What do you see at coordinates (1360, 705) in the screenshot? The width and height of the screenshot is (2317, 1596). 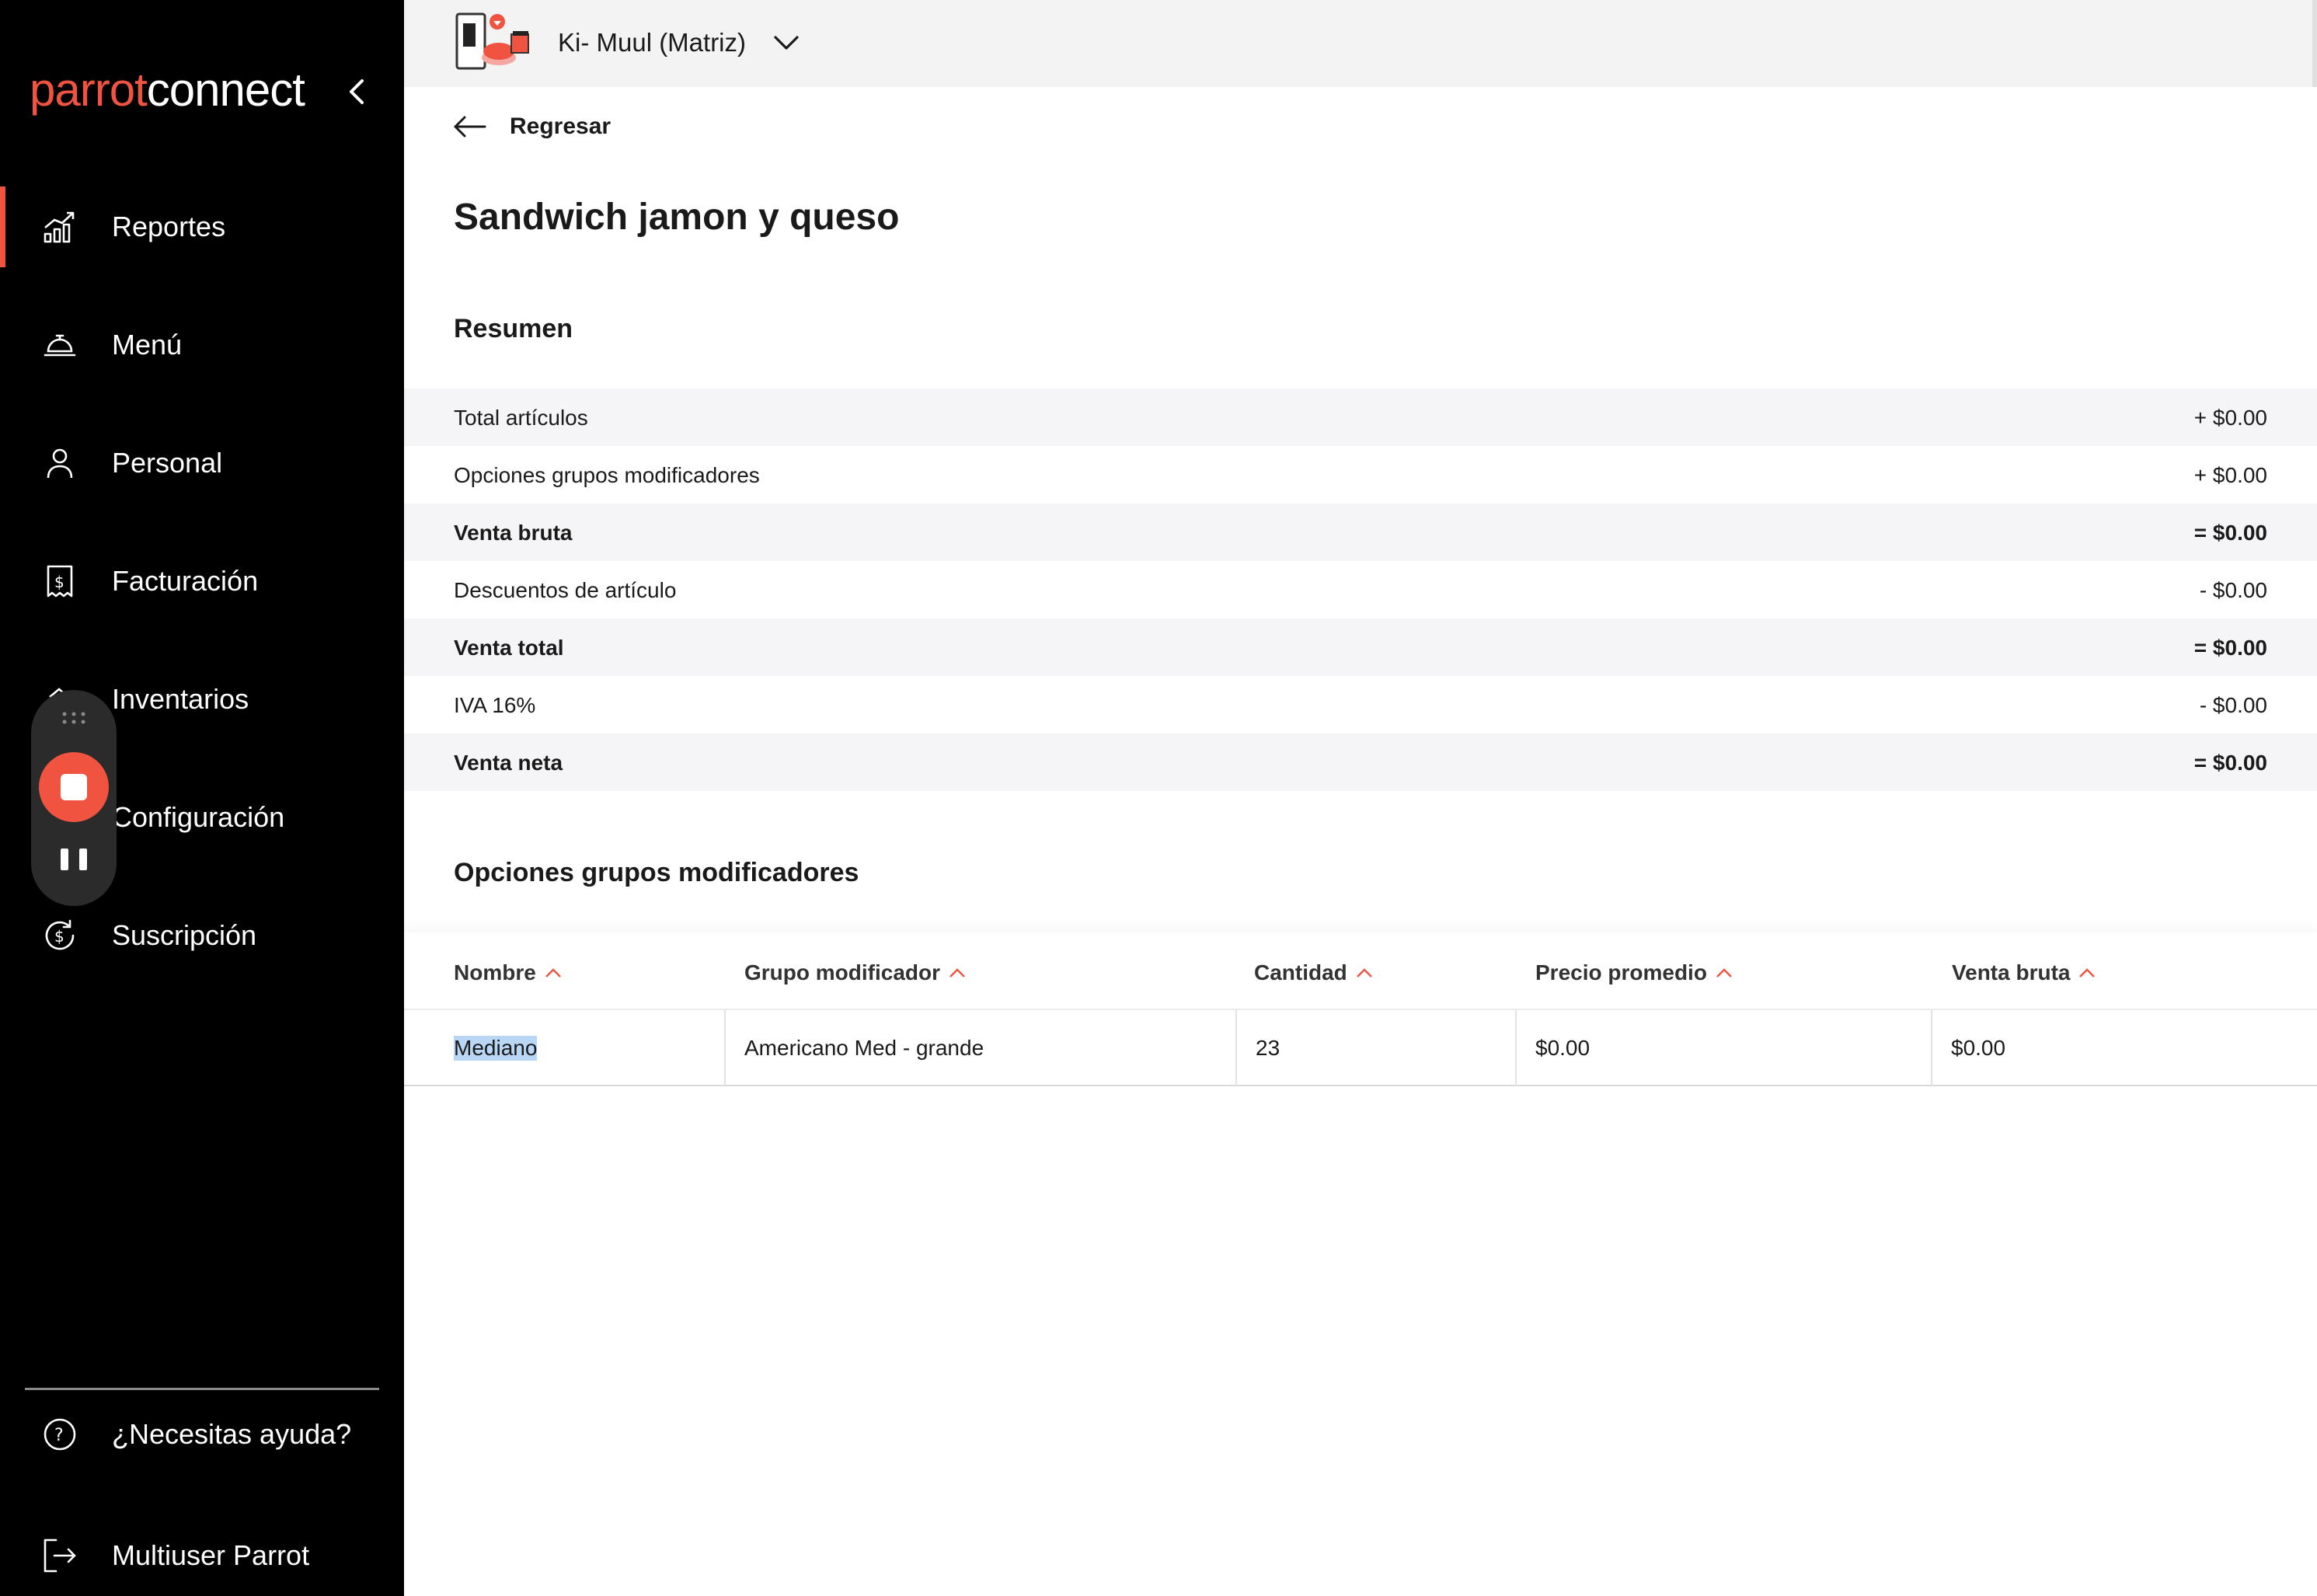 I see `summary-row: IVA 16% - $0.00` at bounding box center [1360, 705].